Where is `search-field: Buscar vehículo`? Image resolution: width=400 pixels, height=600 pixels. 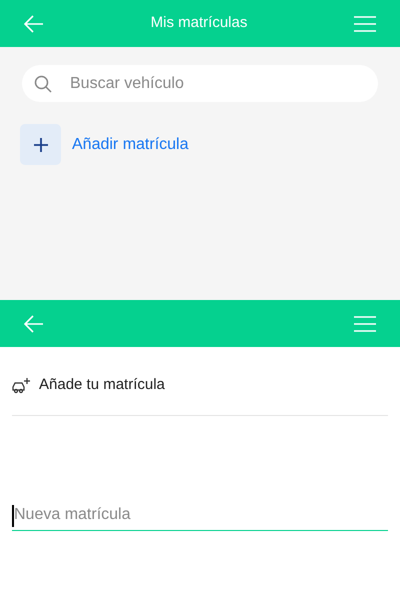 search-field: Buscar vehículo is located at coordinates (200, 83).